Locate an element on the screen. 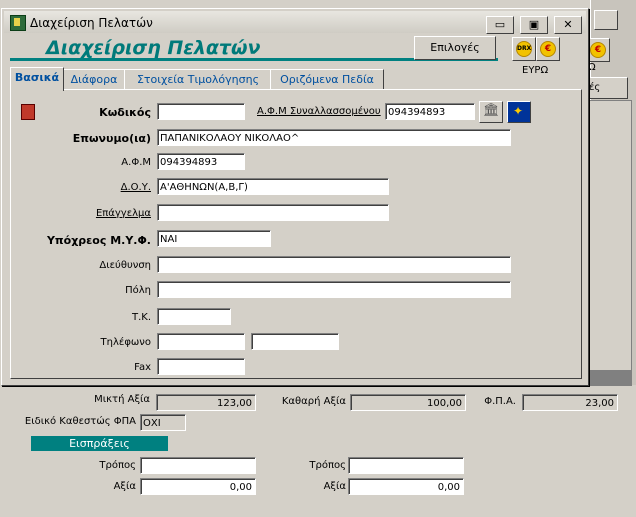 This screenshot has width=636, height=517. code-label: Κωδικός is located at coordinates (125, 112).